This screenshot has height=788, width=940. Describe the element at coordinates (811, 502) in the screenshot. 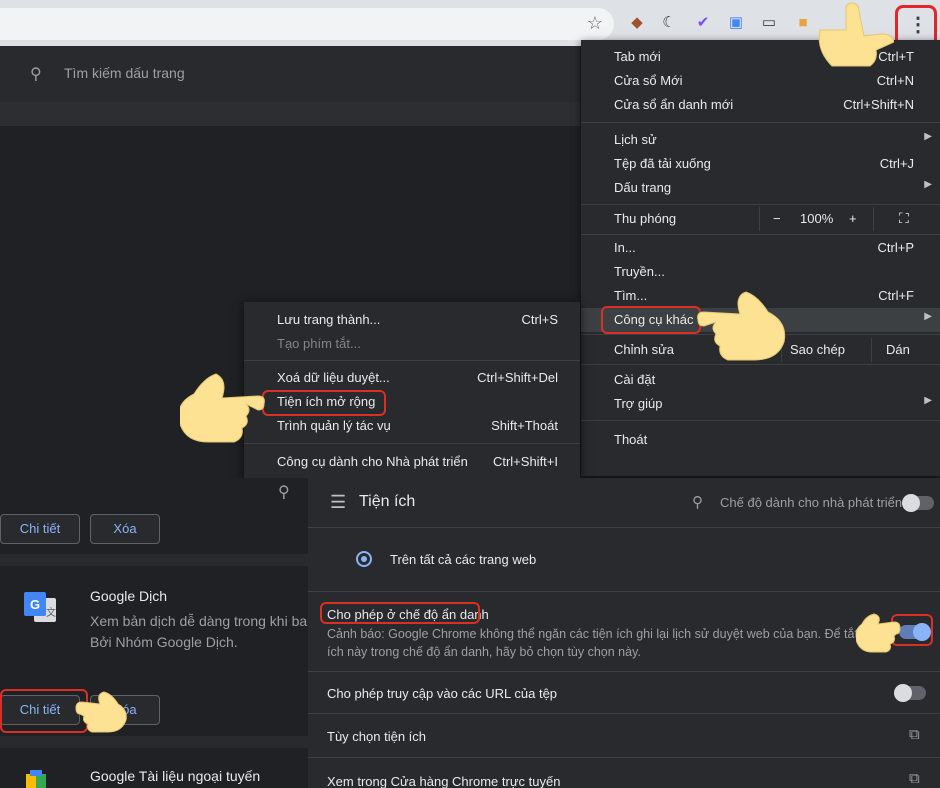

I see `developer-mode-label: Chế độ dành cho nhà phát triển` at that location.